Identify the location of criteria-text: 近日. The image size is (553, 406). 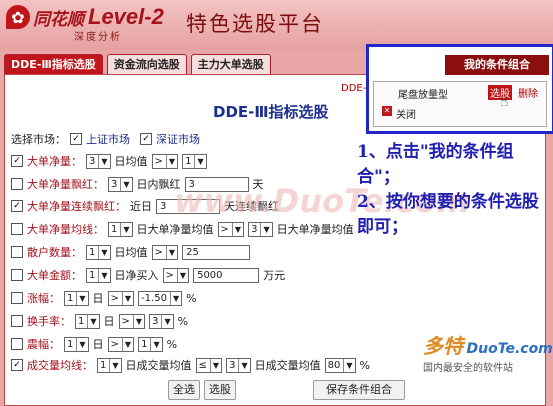
(141, 206).